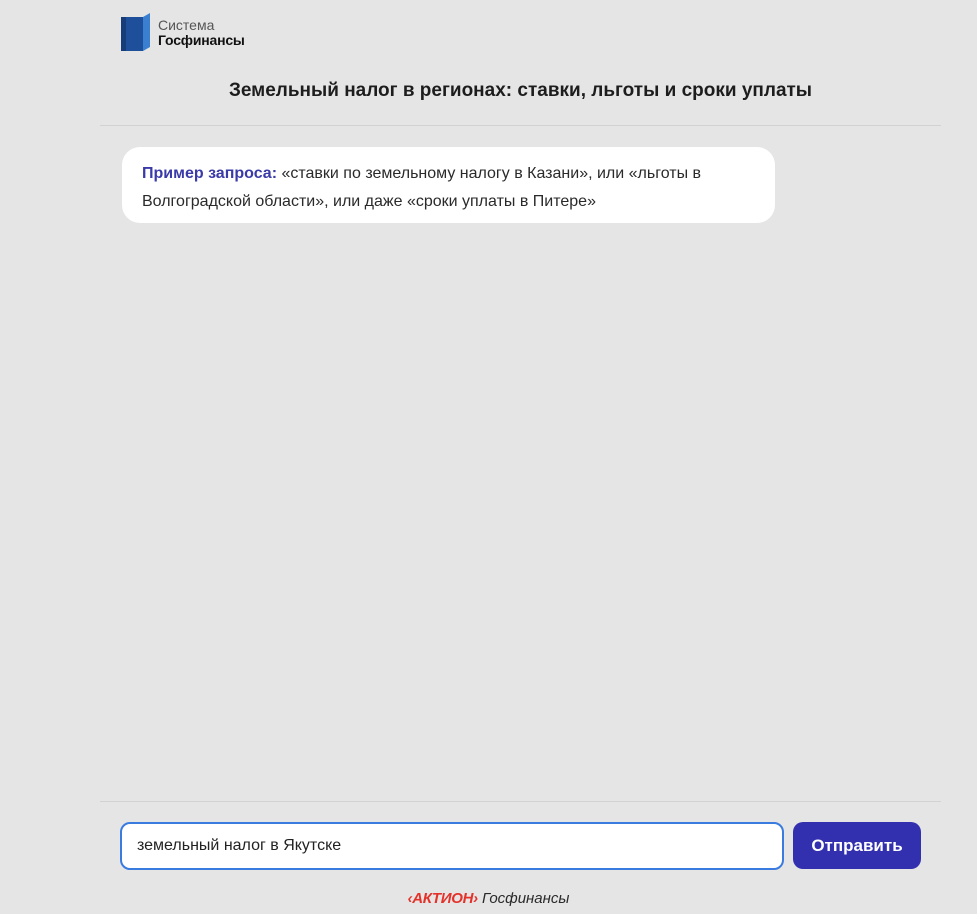 The width and height of the screenshot is (977, 914). Describe the element at coordinates (135, 32) in the screenshot. I see `book-logo-icon` at that location.